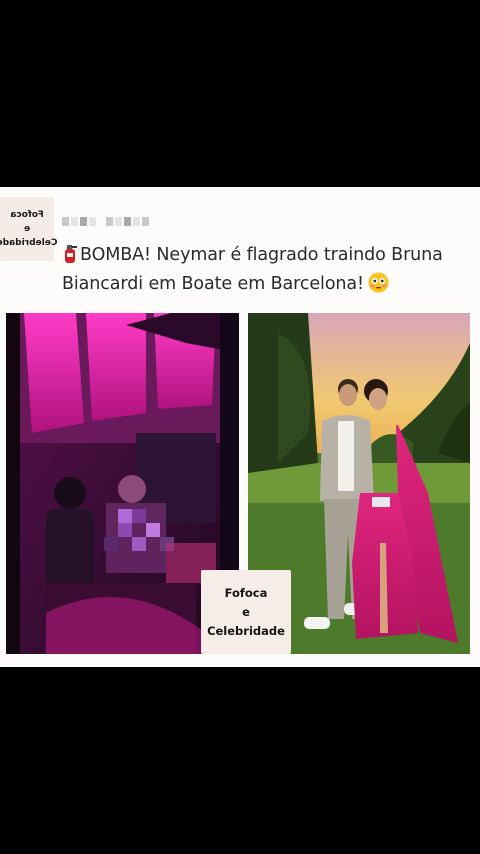 The width and height of the screenshot is (480, 854). I want to click on flushed-face-icon, so click(378, 282).